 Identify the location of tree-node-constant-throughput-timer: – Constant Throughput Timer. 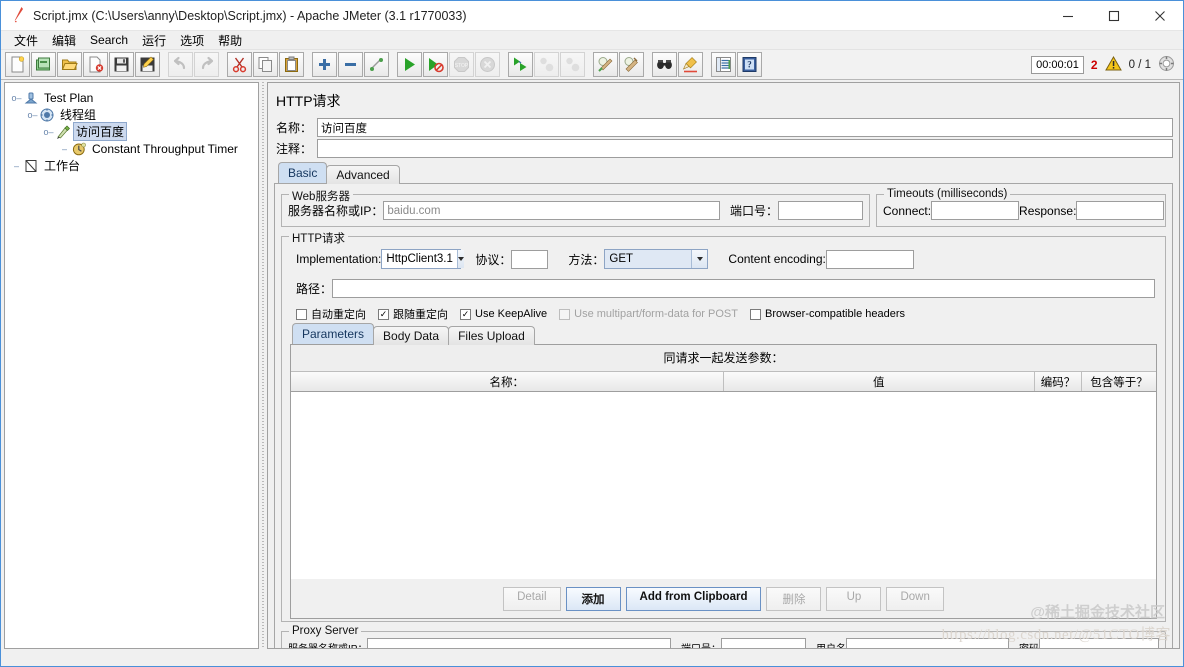
(131, 148).